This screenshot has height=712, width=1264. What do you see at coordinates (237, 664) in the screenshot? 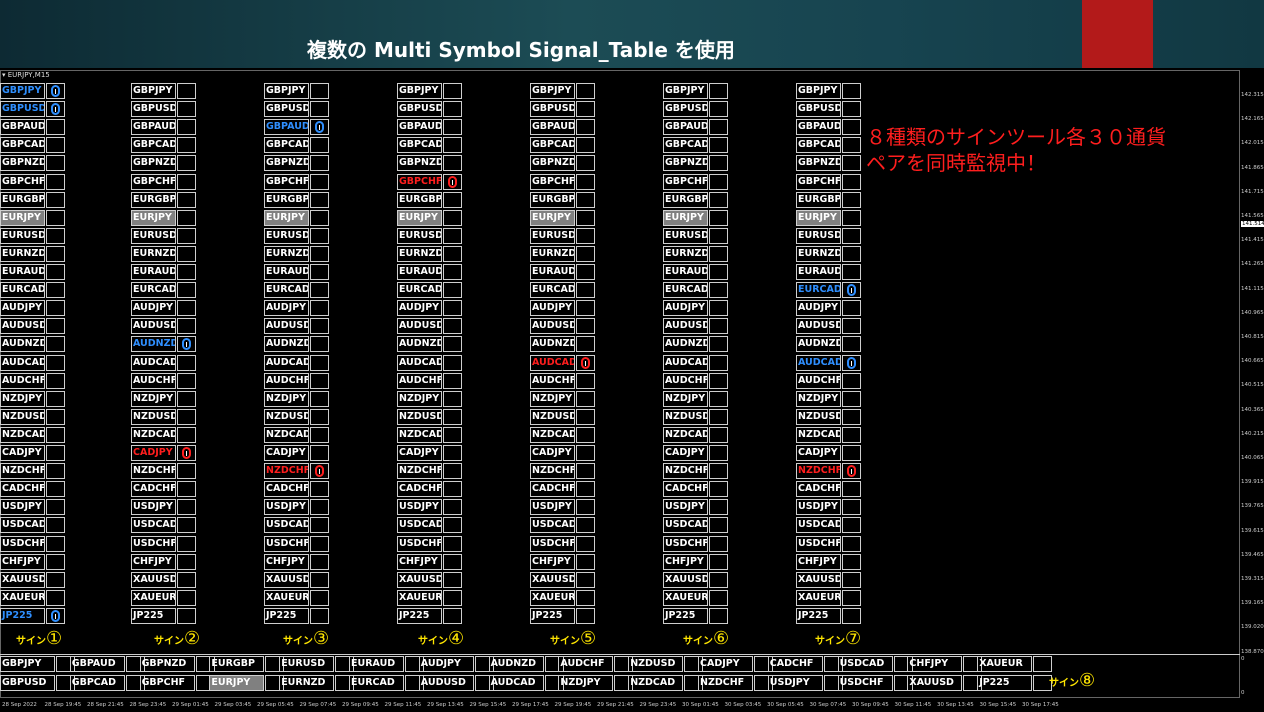
I see `symbol-label: EURGBP` at bounding box center [237, 664].